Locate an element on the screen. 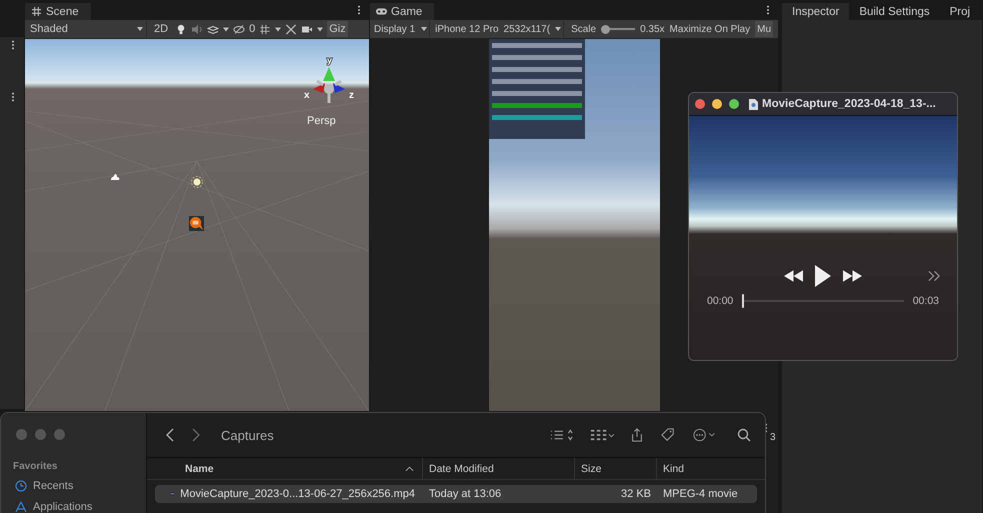 The width and height of the screenshot is (983, 513). tools-icon is located at coordinates (291, 29).